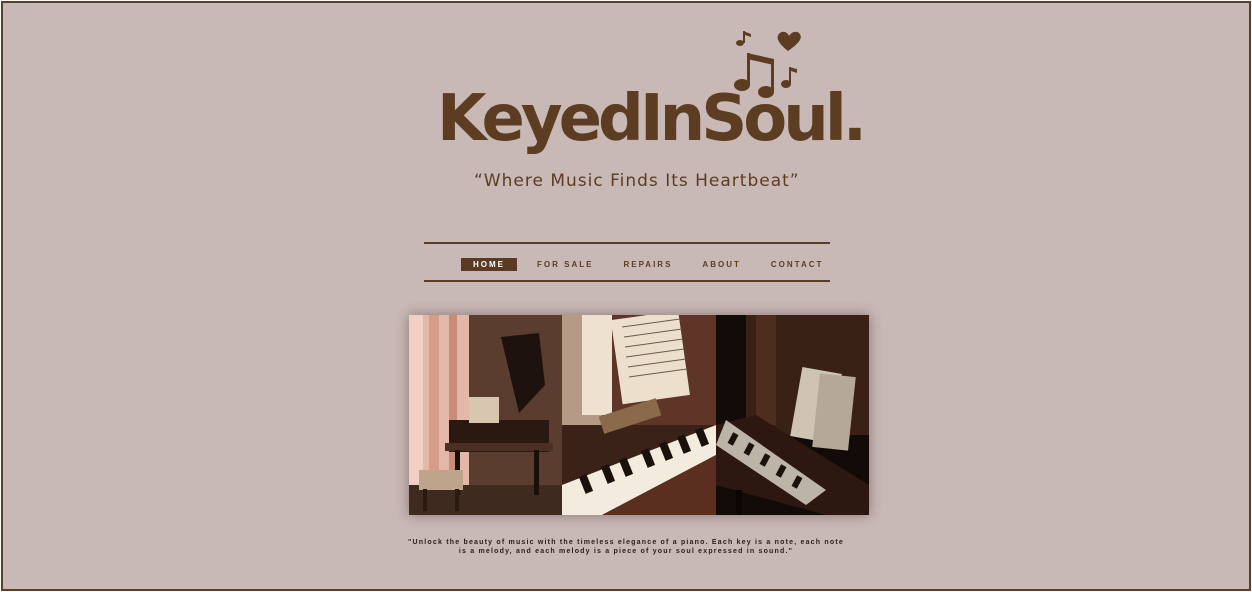 The image size is (1252, 592). I want to click on main-nav: HOME FOR SALE REPAIRS ABOUT CONTACT, so click(647, 264).